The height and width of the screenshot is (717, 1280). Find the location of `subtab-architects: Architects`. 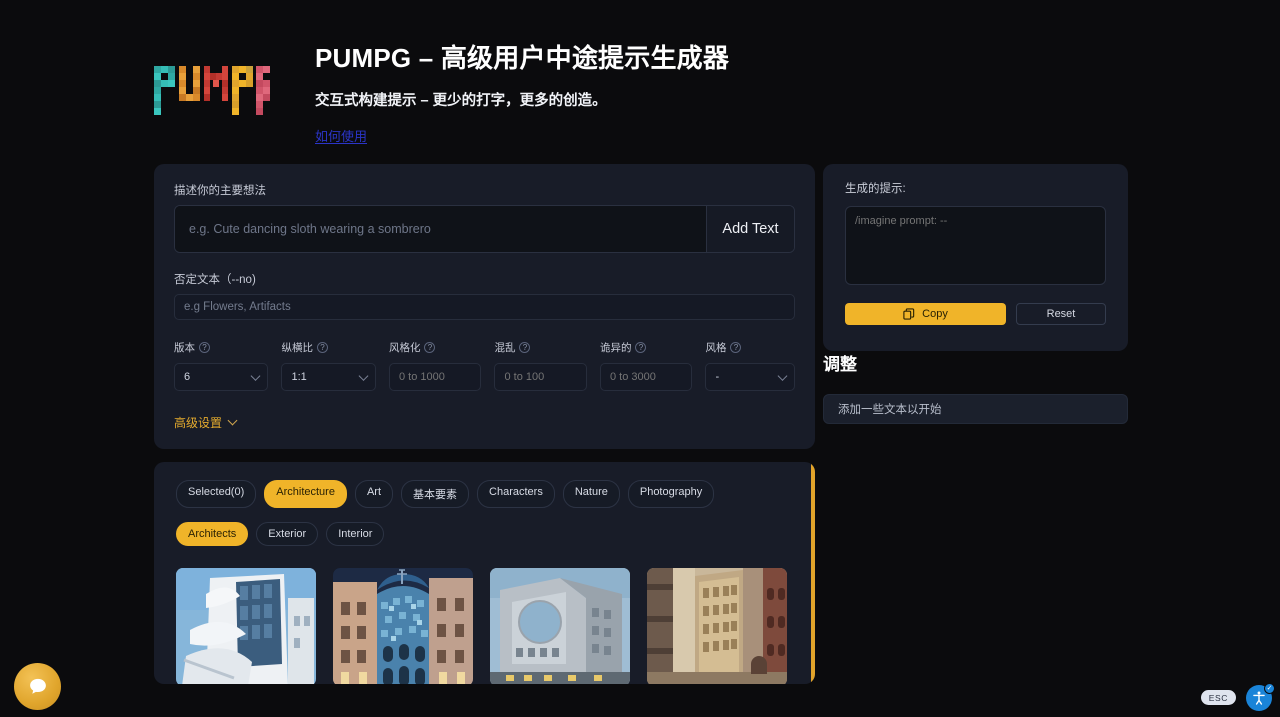

subtab-architects: Architects is located at coordinates (212, 533).